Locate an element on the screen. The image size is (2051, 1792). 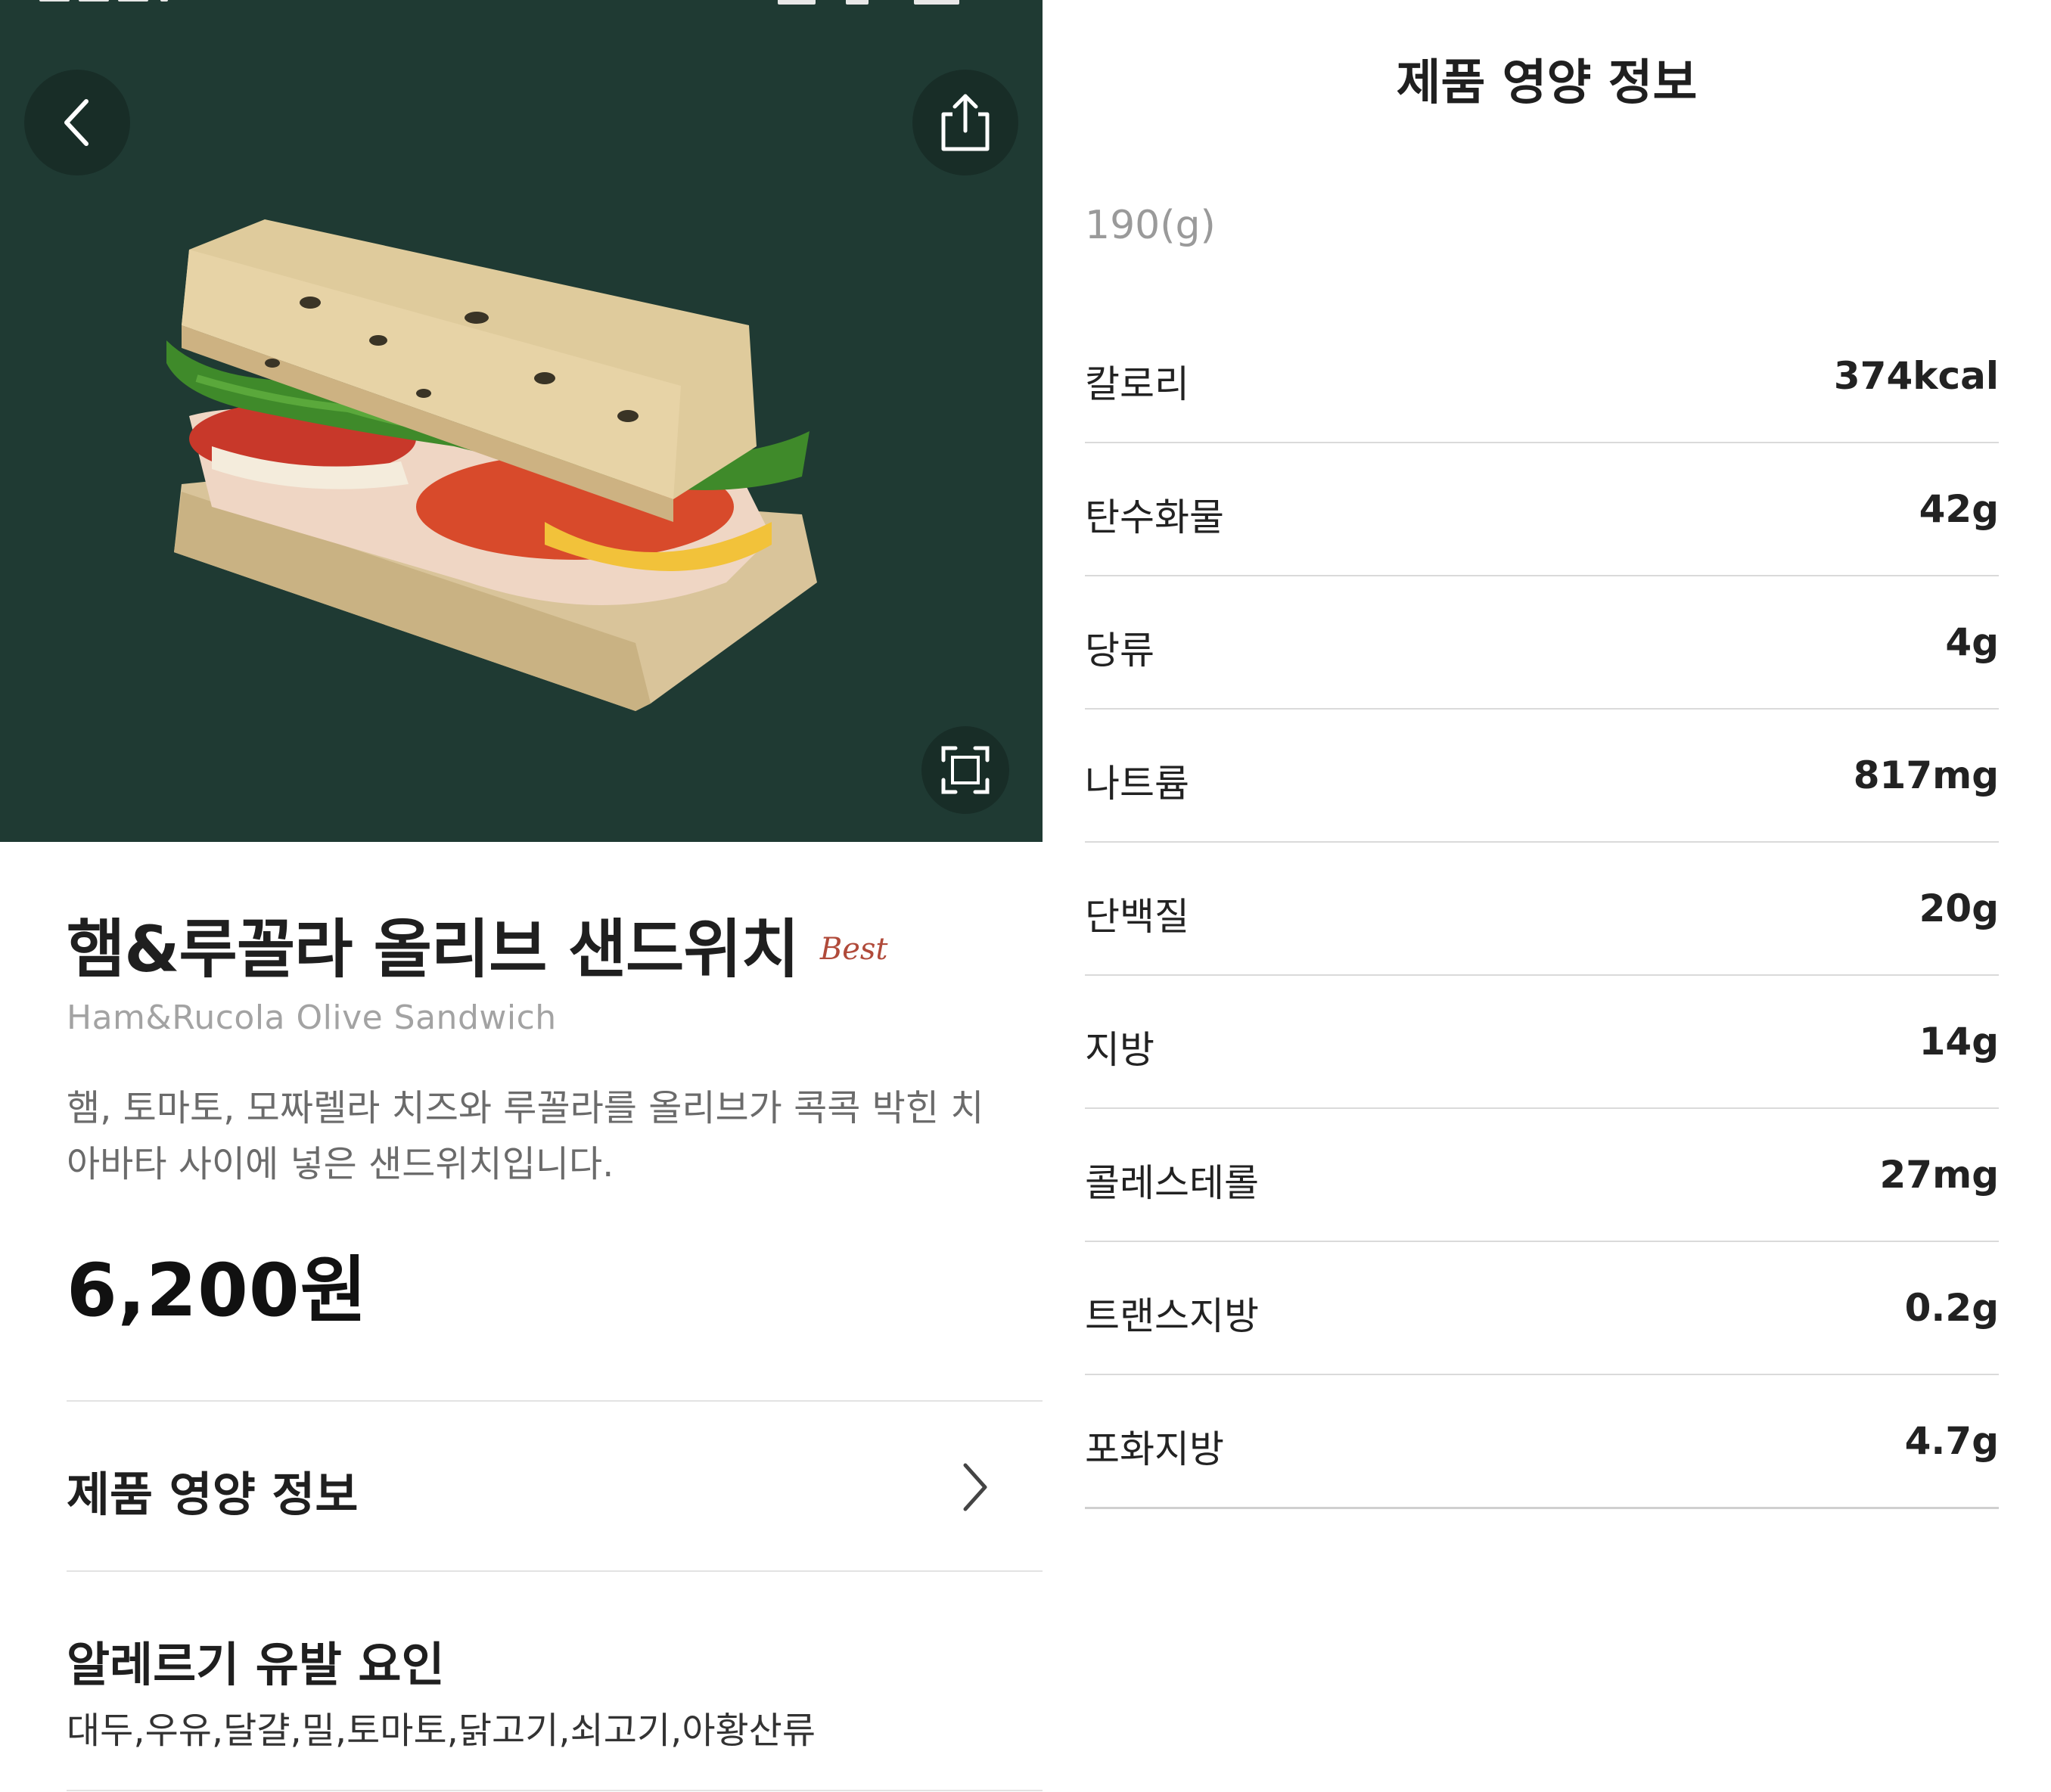
nutrition-row: 콜레스테롤 27mg is located at coordinates (1542, 1175).